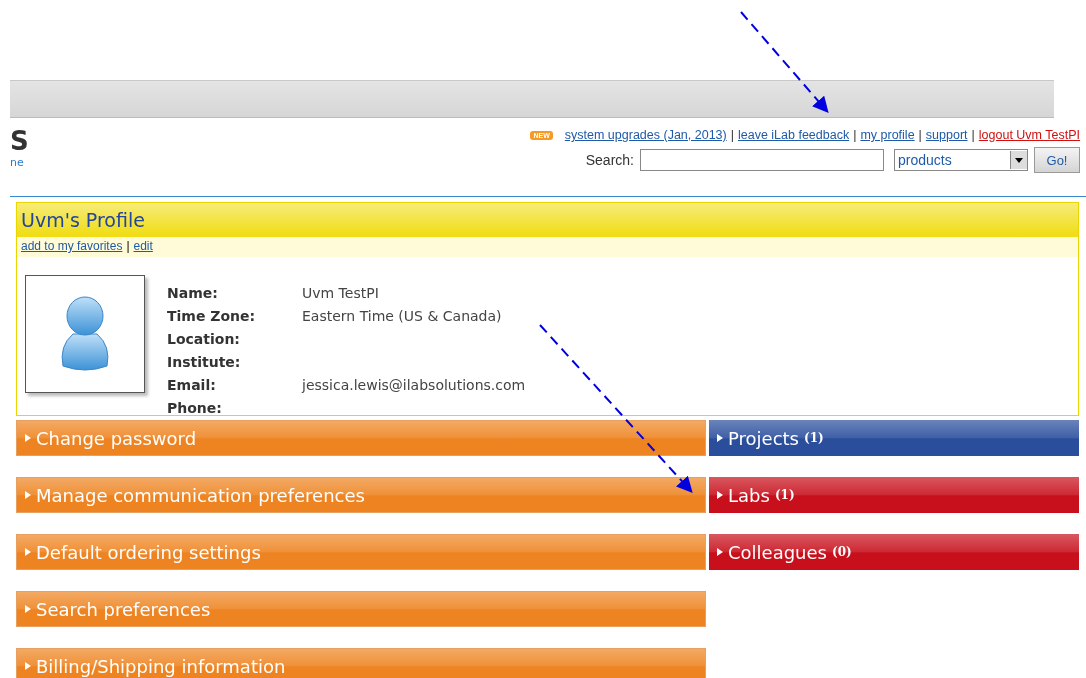 The width and height of the screenshot is (1086, 678). Describe the element at coordinates (1057, 160) in the screenshot. I see `go-button: Go!` at that location.